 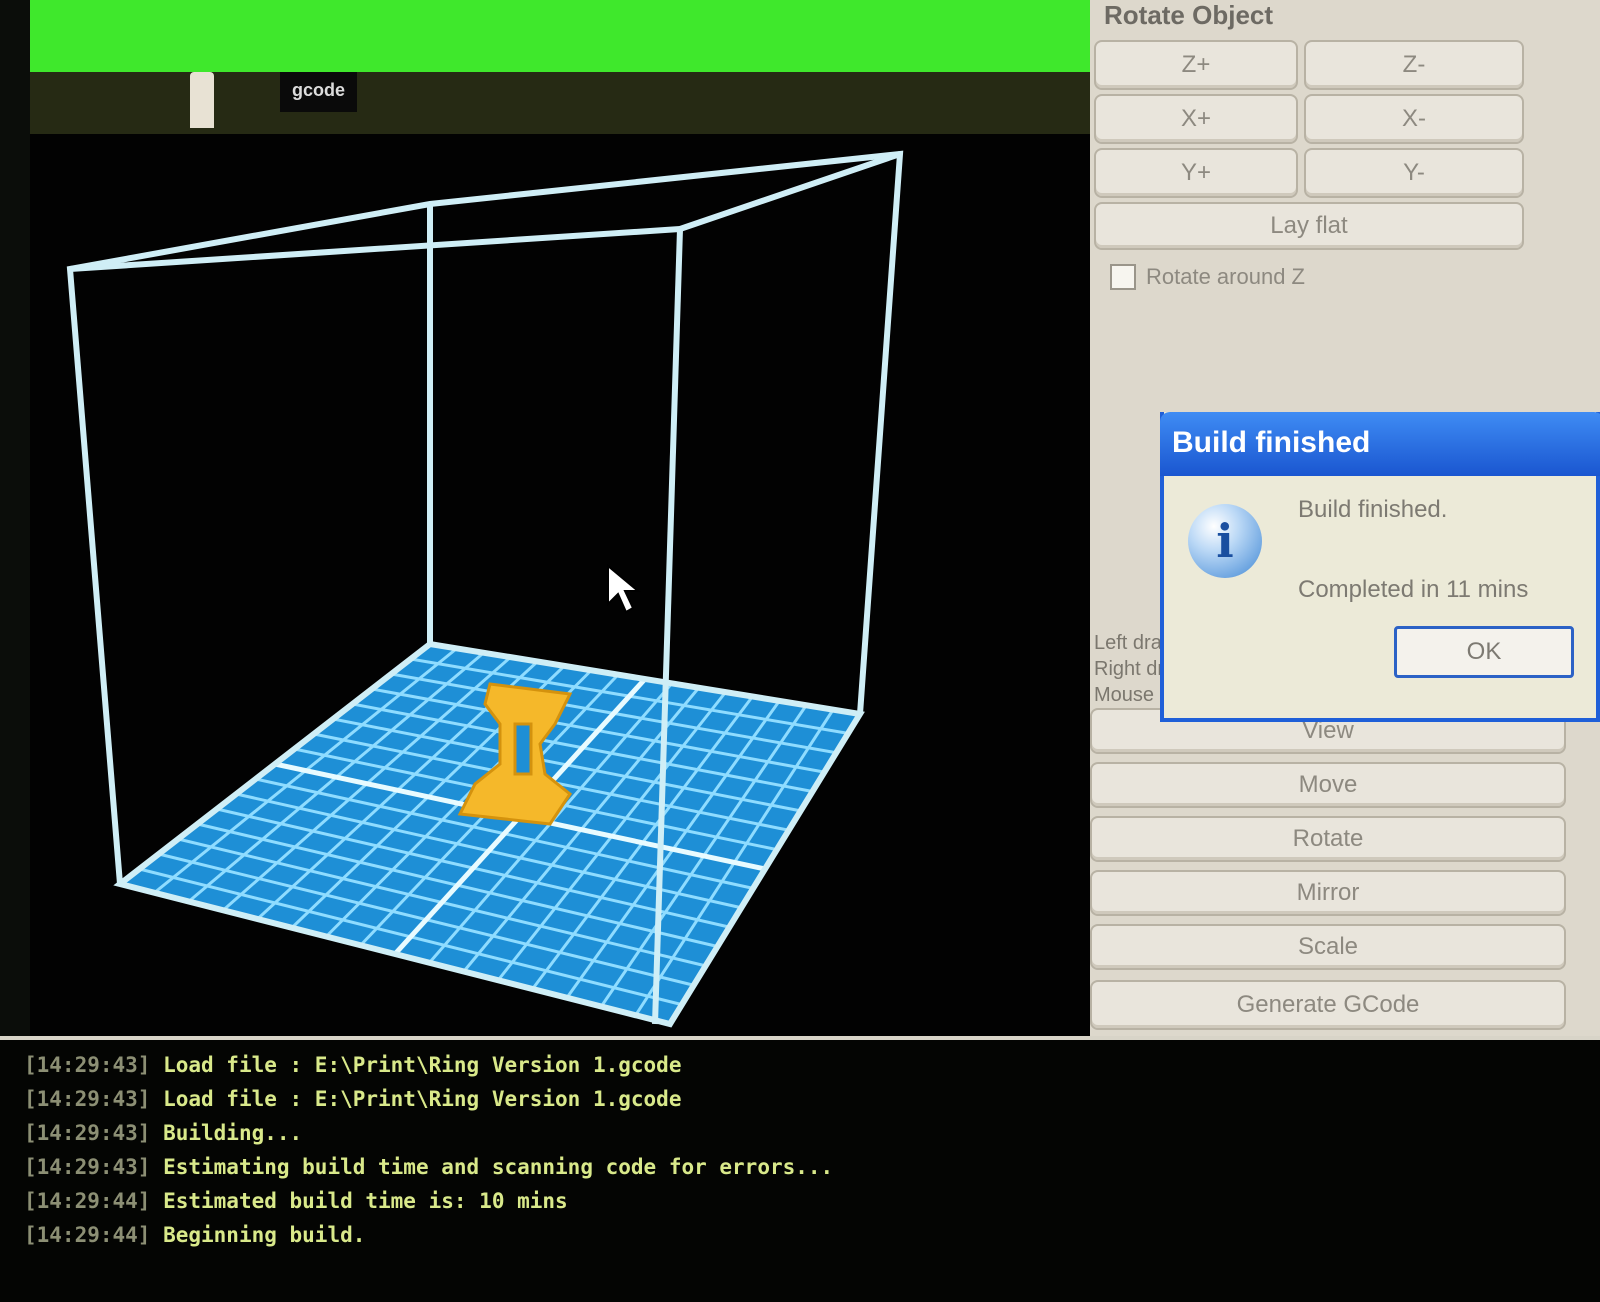 What do you see at coordinates (1380, 444) in the screenshot?
I see `dialog-title: Build finished` at bounding box center [1380, 444].